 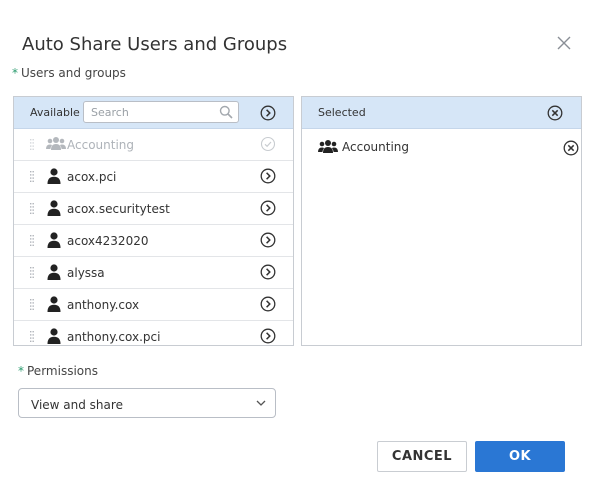 I want to click on add-all-button, so click(x=268, y=113).